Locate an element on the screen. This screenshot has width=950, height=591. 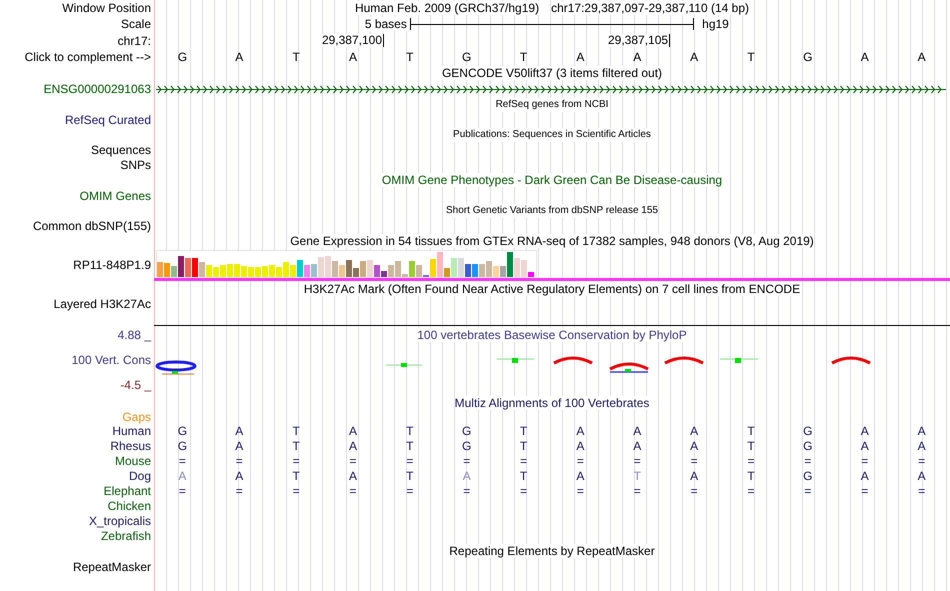
track-title: OMIM Gene Phenotypes - Dark Green Can Be Disease-causing is located at coordinates (552, 180).